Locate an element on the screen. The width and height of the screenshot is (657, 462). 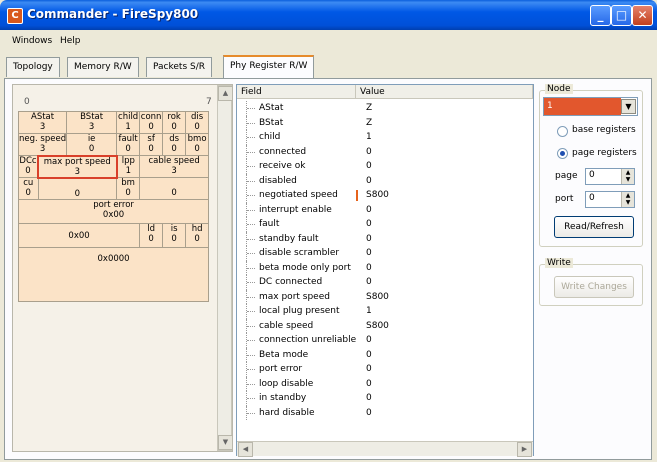
list-item: cable speed S800 is located at coordinates (385, 326).